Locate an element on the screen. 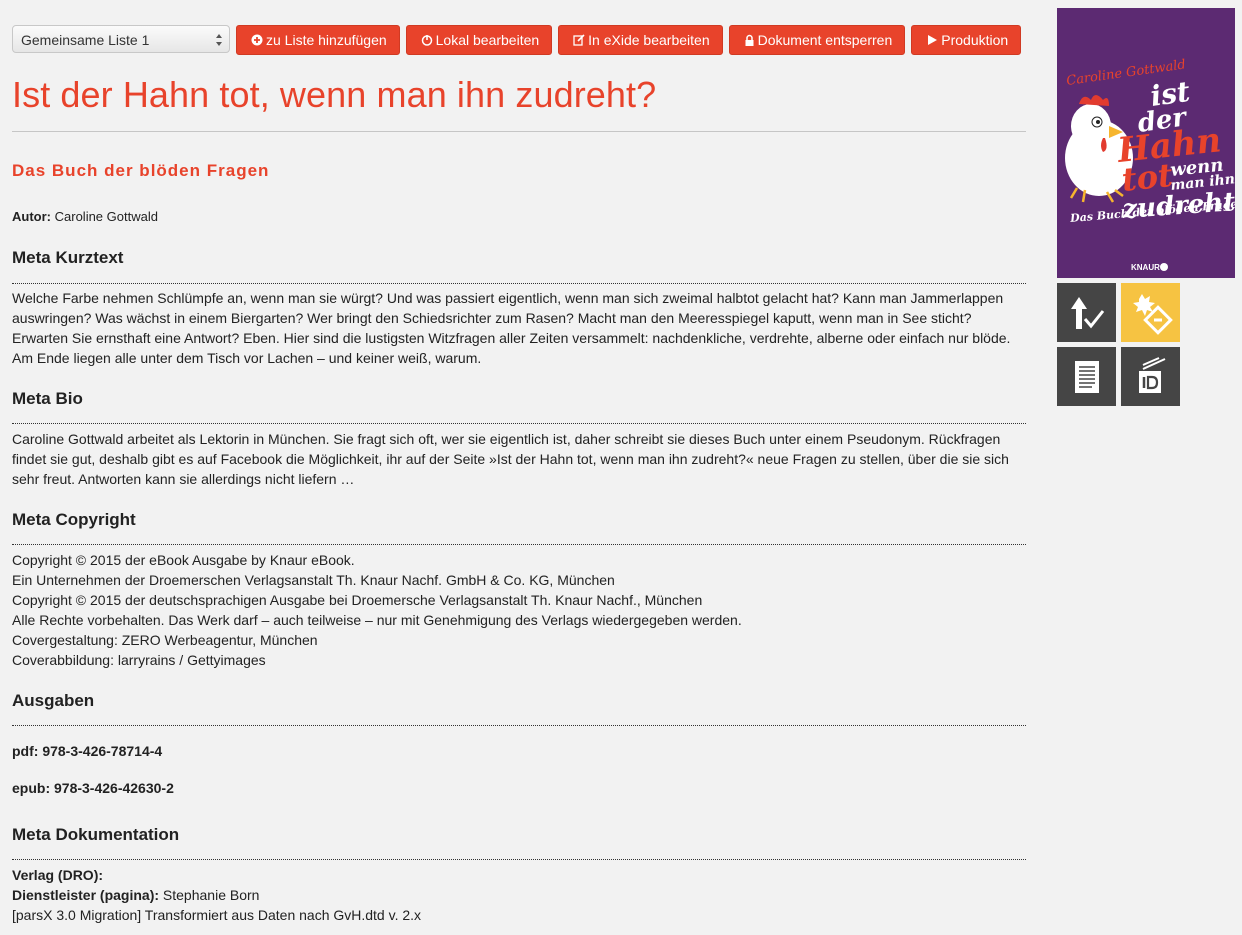  add-to-list-label: zu Liste hinzufügen is located at coordinates (326, 40).